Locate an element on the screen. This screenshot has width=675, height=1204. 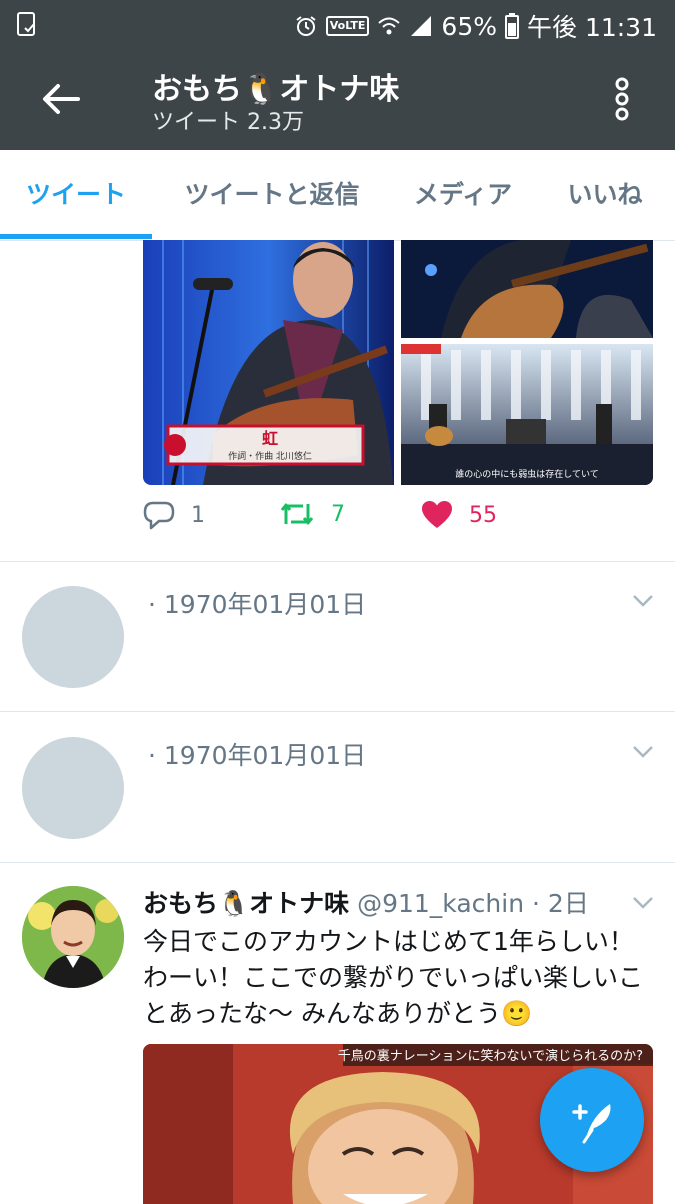
heart-icon is located at coordinates (437, 514).